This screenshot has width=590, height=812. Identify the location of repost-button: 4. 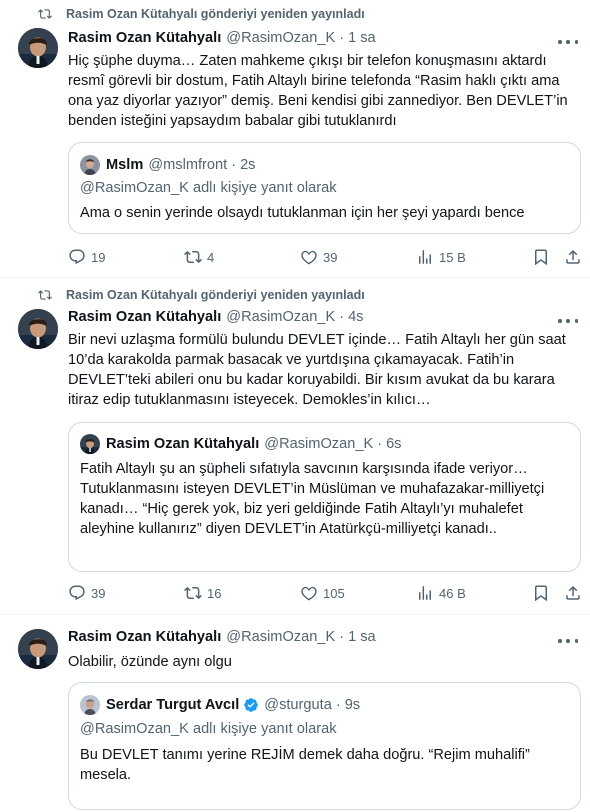
(199, 257).